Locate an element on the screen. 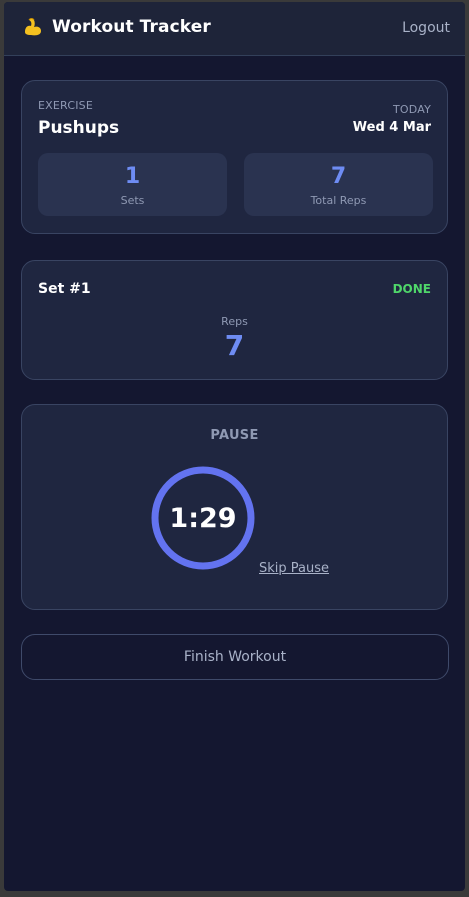  finish-workout-label: Finish Workout is located at coordinates (235, 657).